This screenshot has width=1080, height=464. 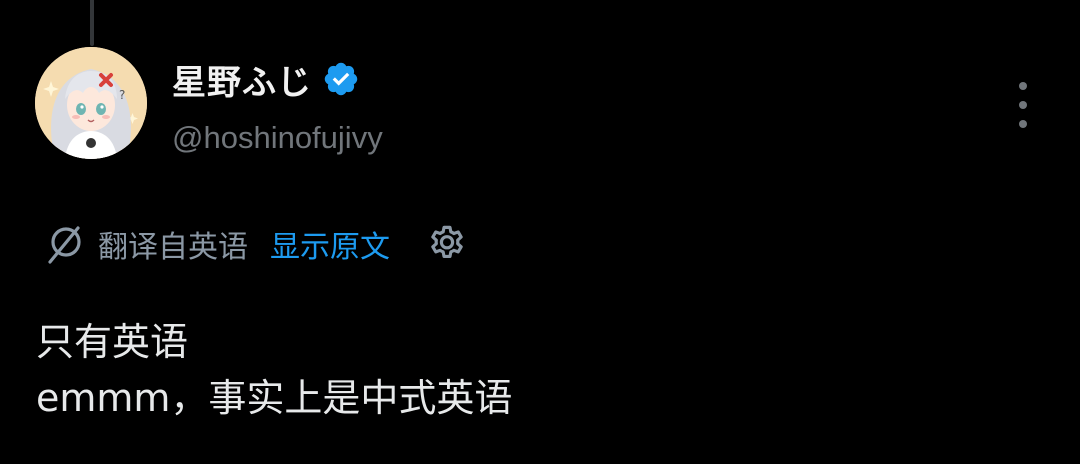 What do you see at coordinates (64, 244) in the screenshot?
I see `translate-icon` at bounding box center [64, 244].